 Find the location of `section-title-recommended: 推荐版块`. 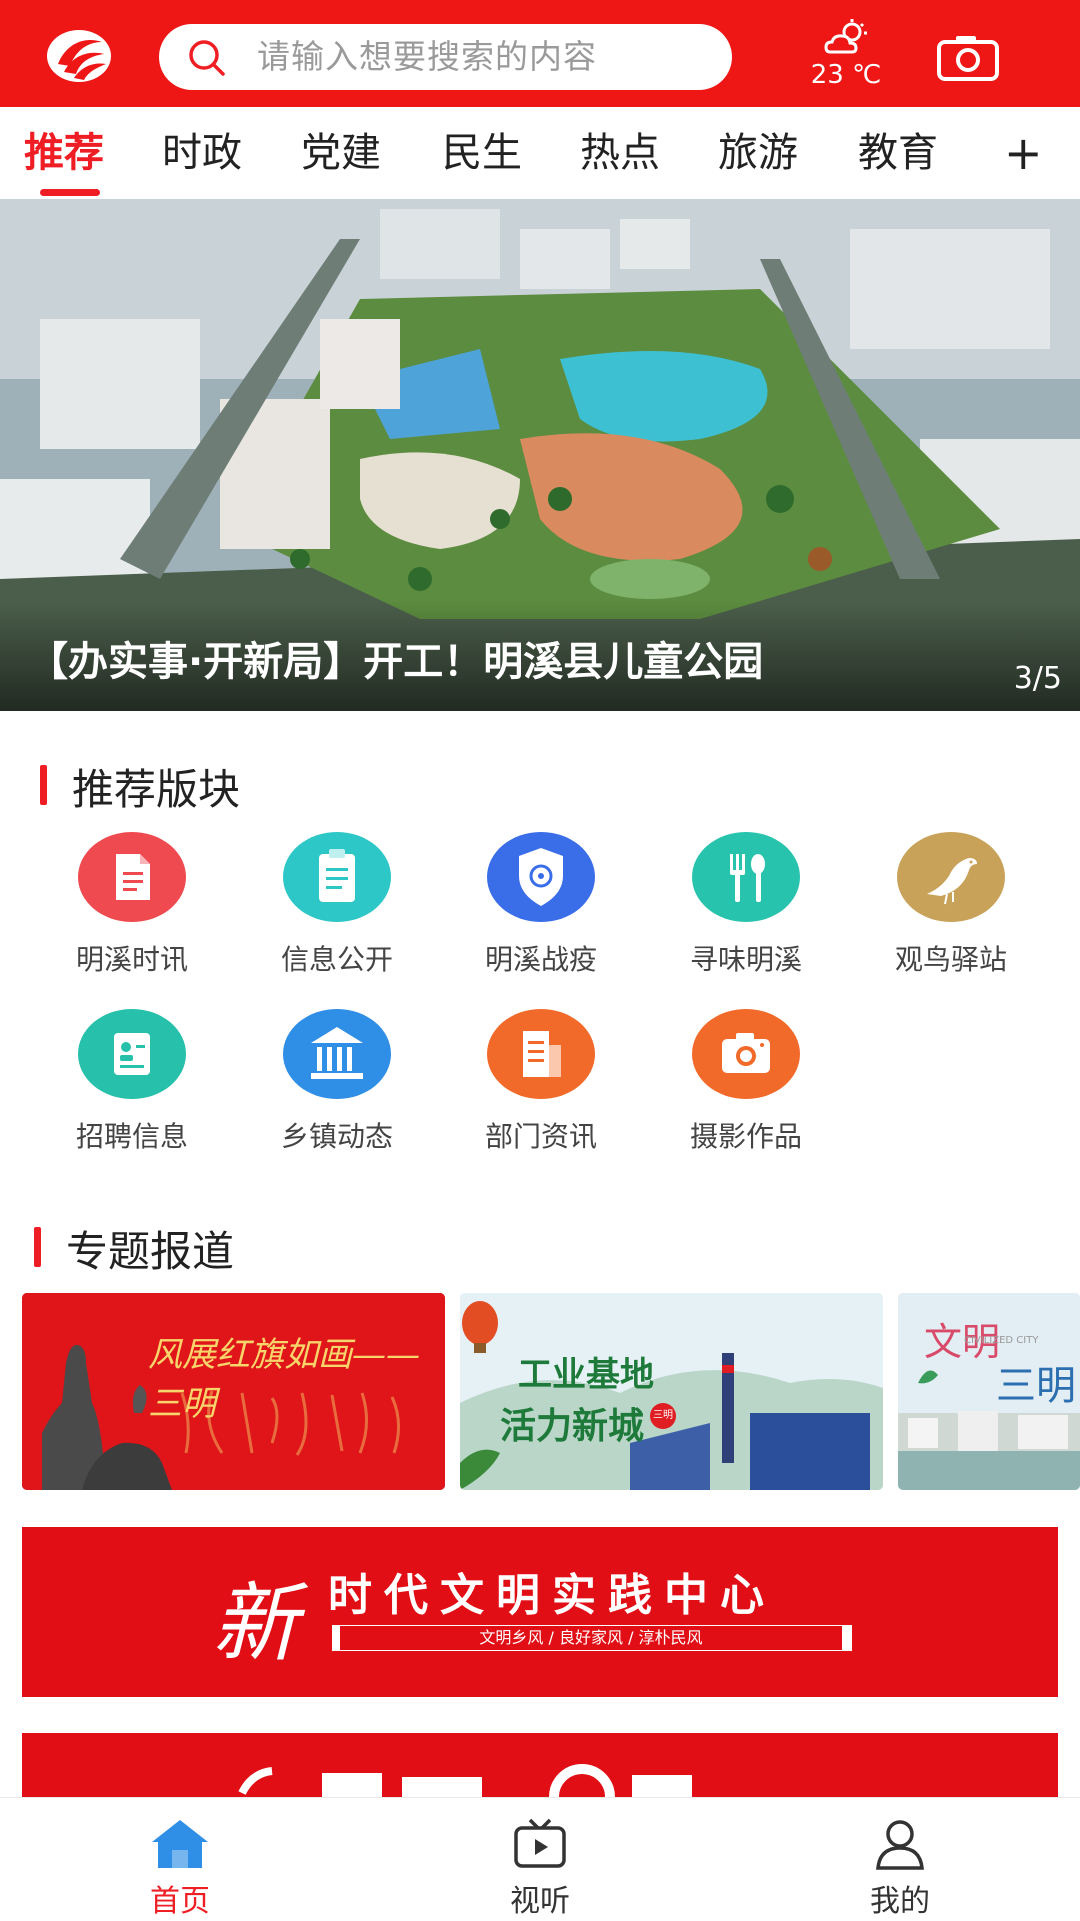

section-title-recommended: 推荐版块 is located at coordinates (156, 789).